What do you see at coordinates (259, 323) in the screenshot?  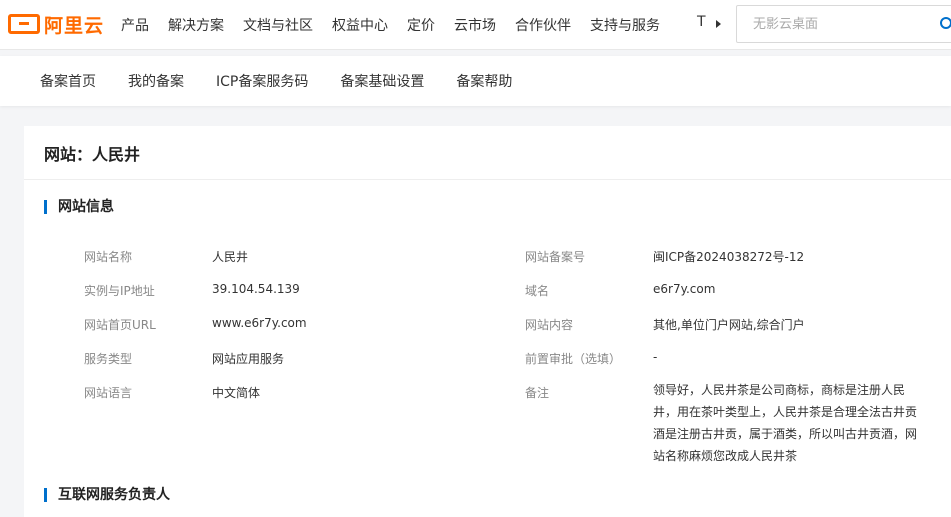 I see `value-homepage-url: www.e6r7y.com` at bounding box center [259, 323].